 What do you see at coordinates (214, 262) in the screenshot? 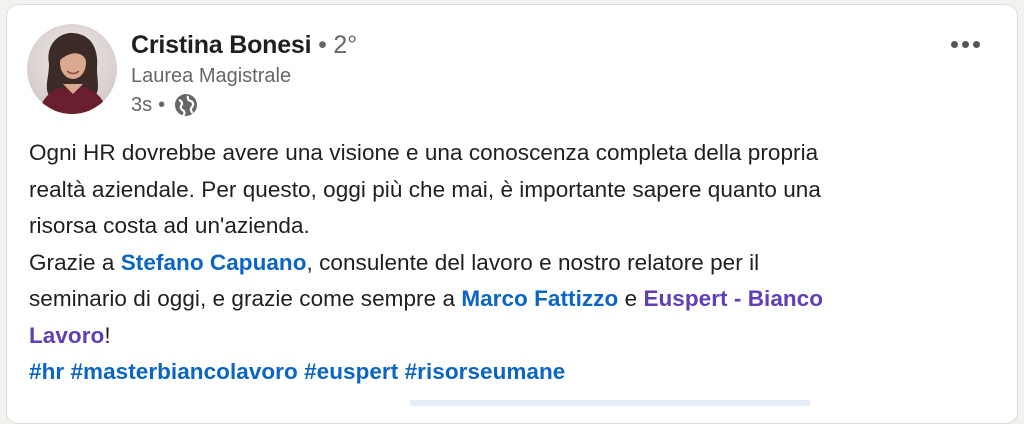
I see `mention-stefano-capuano: Stefano Capuano` at bounding box center [214, 262].